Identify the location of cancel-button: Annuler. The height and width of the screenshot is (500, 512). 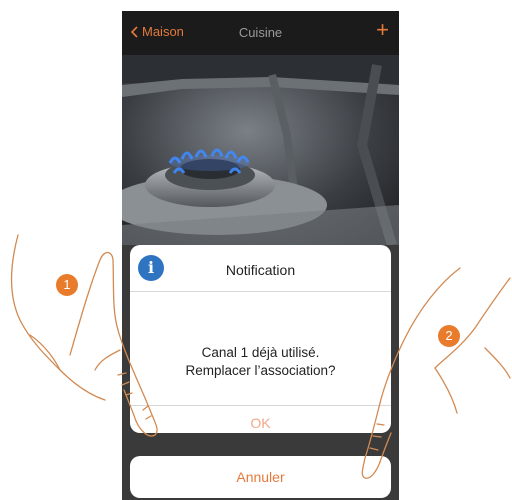
(260, 477).